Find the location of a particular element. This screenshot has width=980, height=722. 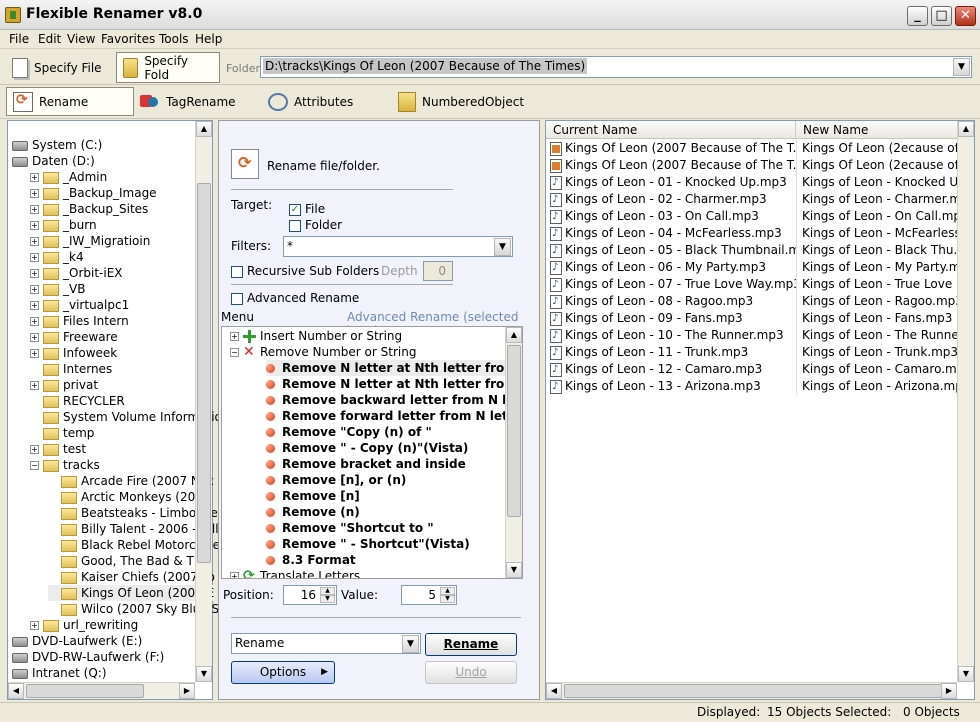

menu-favorites: Favorites is located at coordinates (128, 39).